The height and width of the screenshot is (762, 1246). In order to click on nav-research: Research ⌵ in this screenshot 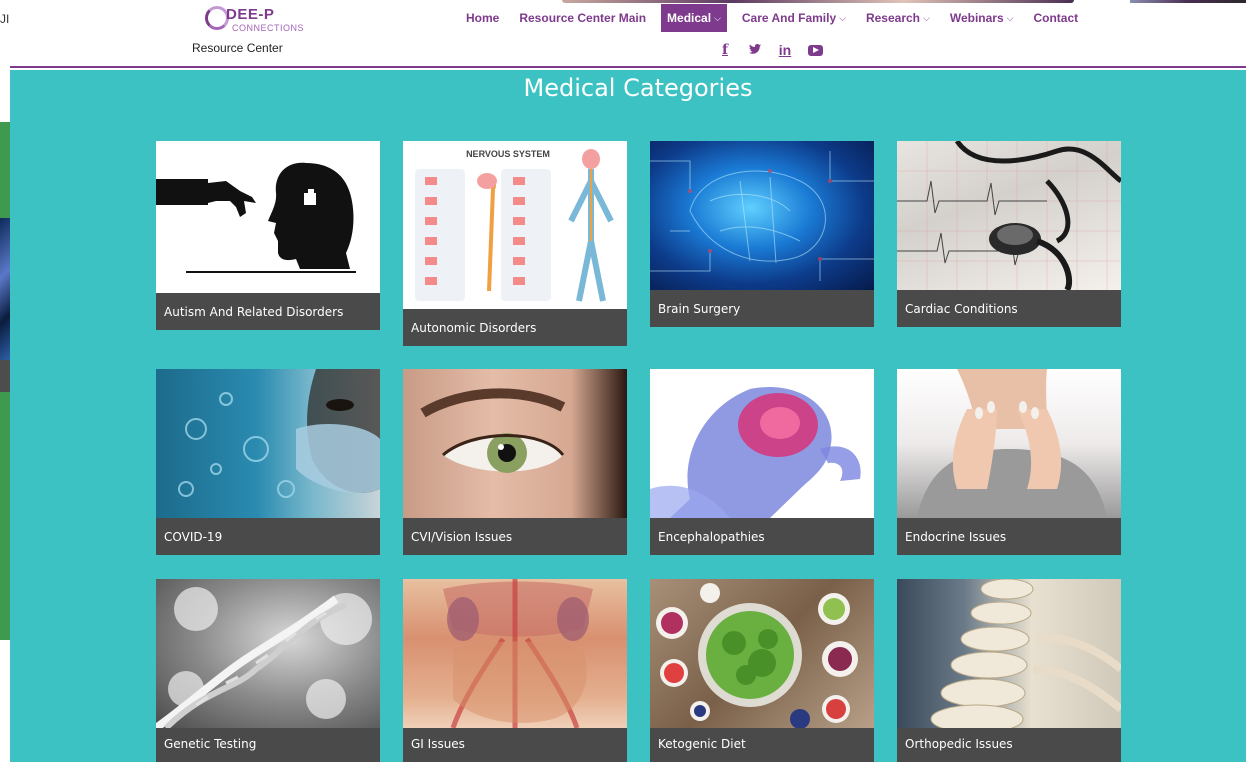, I will do `click(898, 18)`.